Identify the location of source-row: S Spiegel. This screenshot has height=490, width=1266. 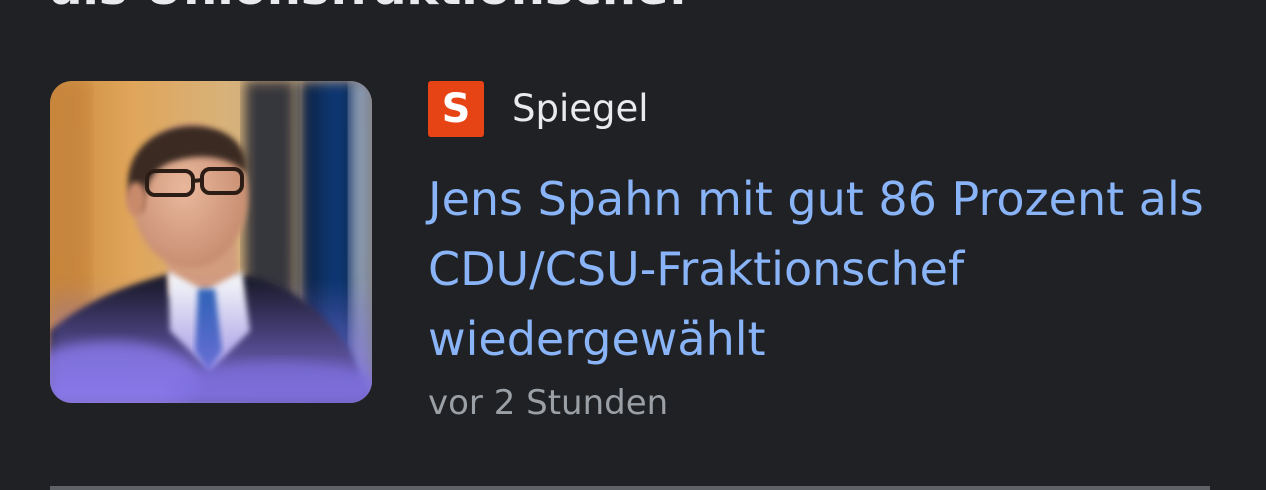
(538, 109).